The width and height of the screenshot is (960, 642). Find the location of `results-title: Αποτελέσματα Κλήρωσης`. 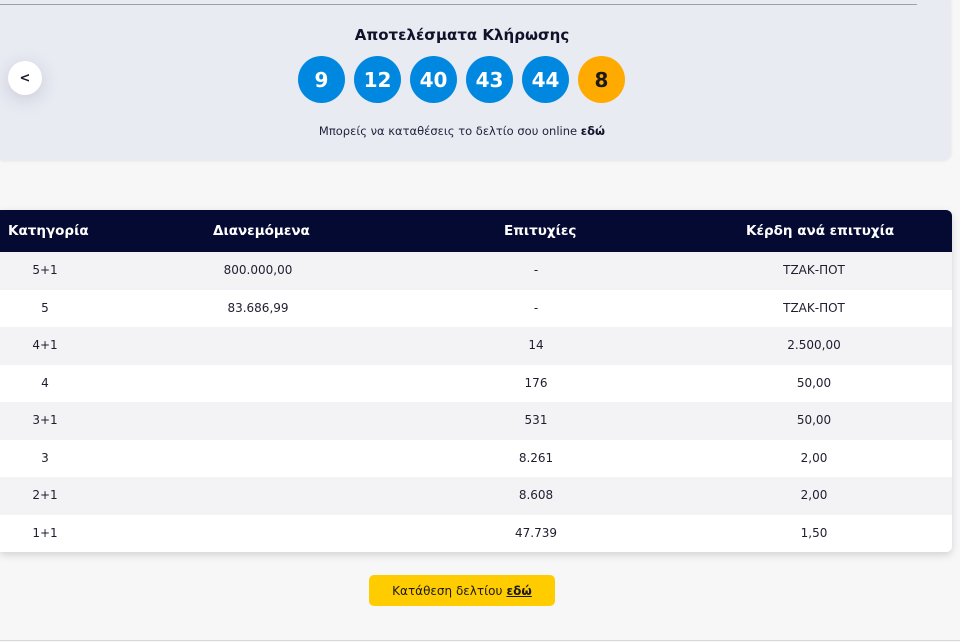

results-title: Αποτελέσματα Κλήρωσης is located at coordinates (462, 35).